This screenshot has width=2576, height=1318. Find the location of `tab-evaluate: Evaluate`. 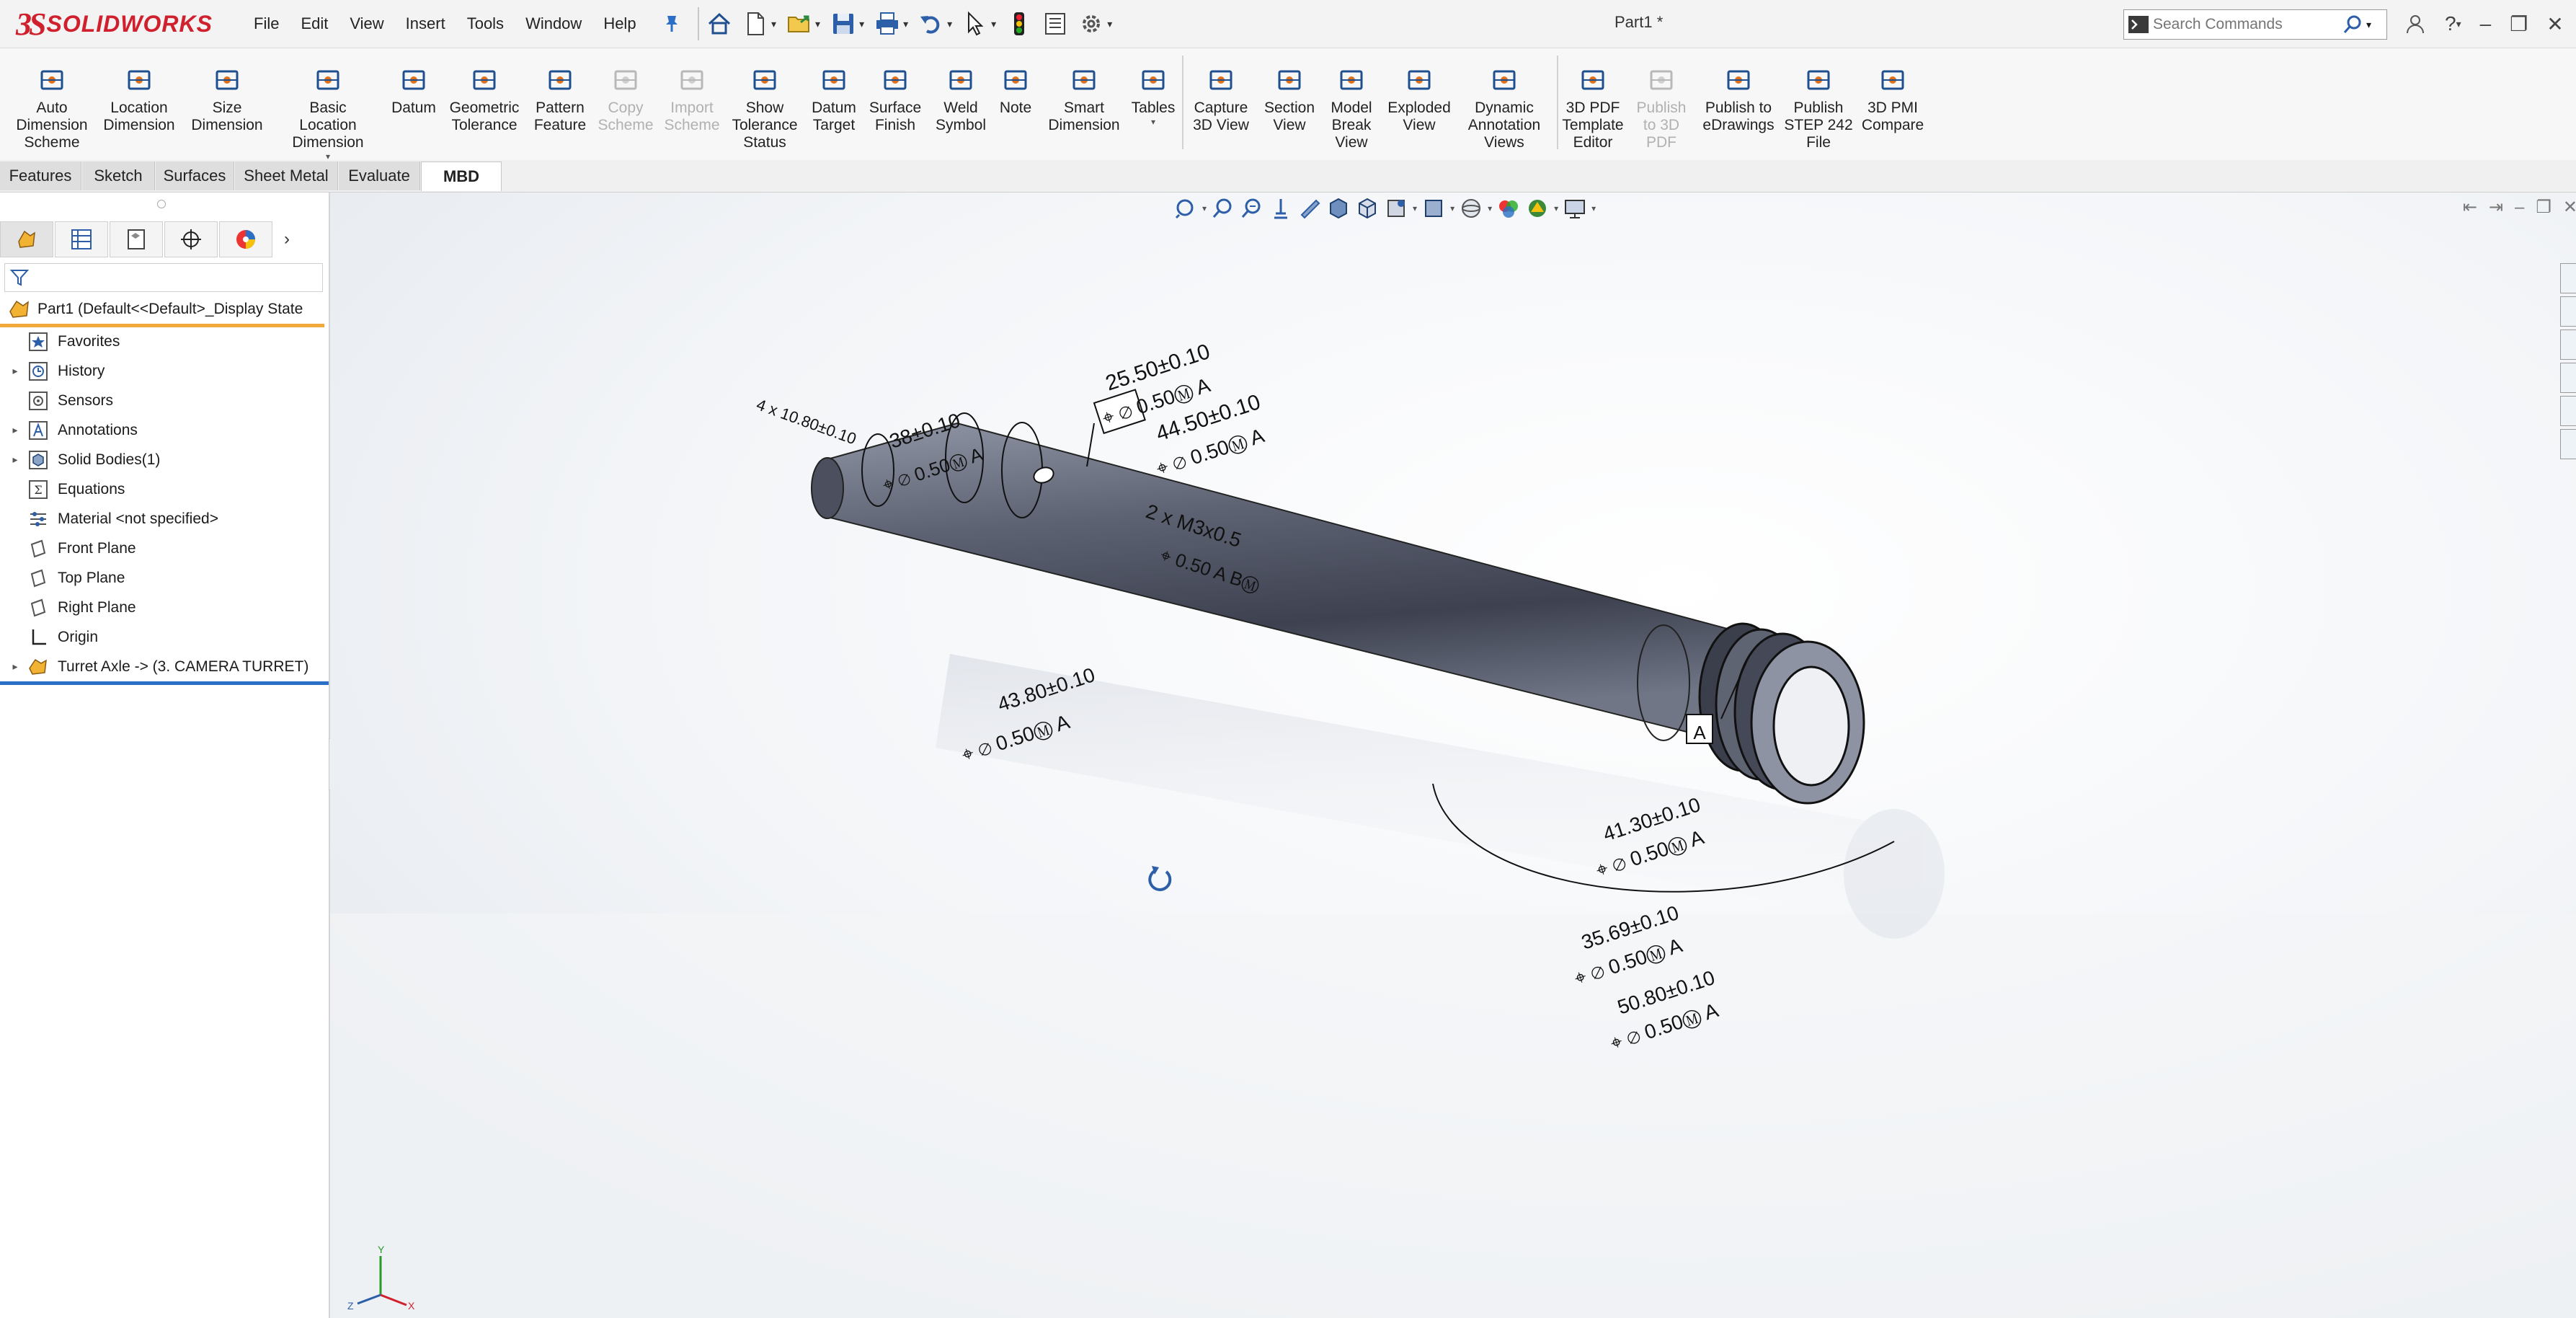

tab-evaluate: Evaluate is located at coordinates (380, 176).